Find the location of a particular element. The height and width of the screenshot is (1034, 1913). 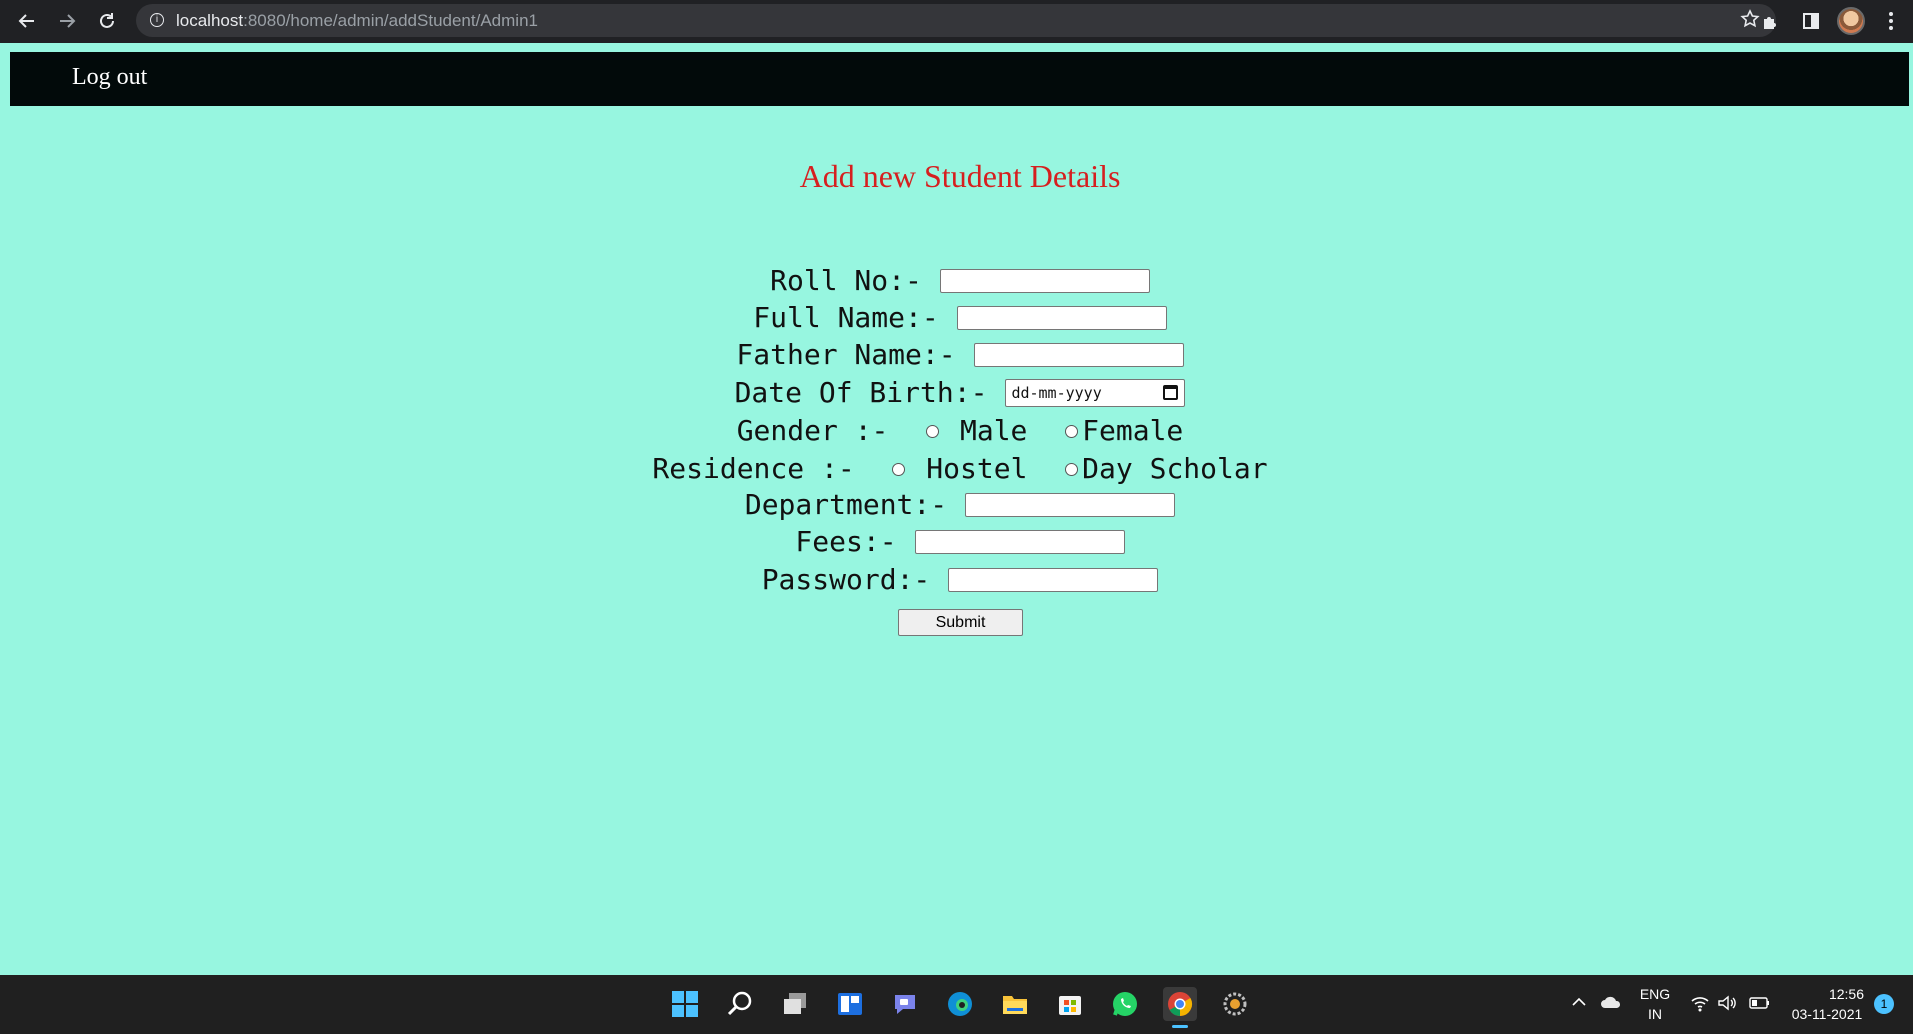

residence-dayscholar-radio is located at coordinates (1072, 469).